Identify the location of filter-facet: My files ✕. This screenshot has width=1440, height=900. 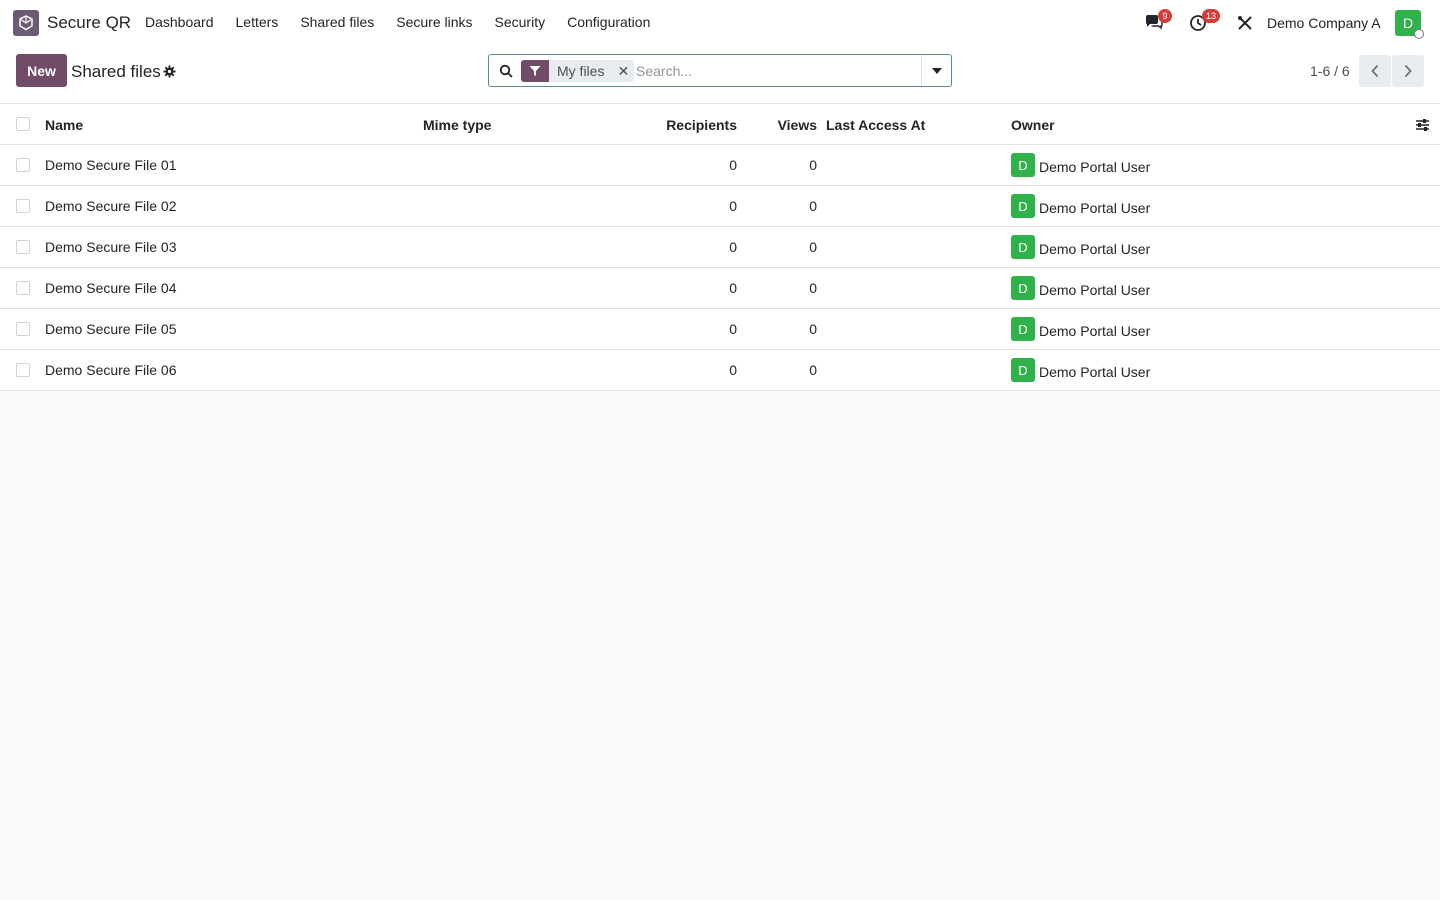
(578, 71).